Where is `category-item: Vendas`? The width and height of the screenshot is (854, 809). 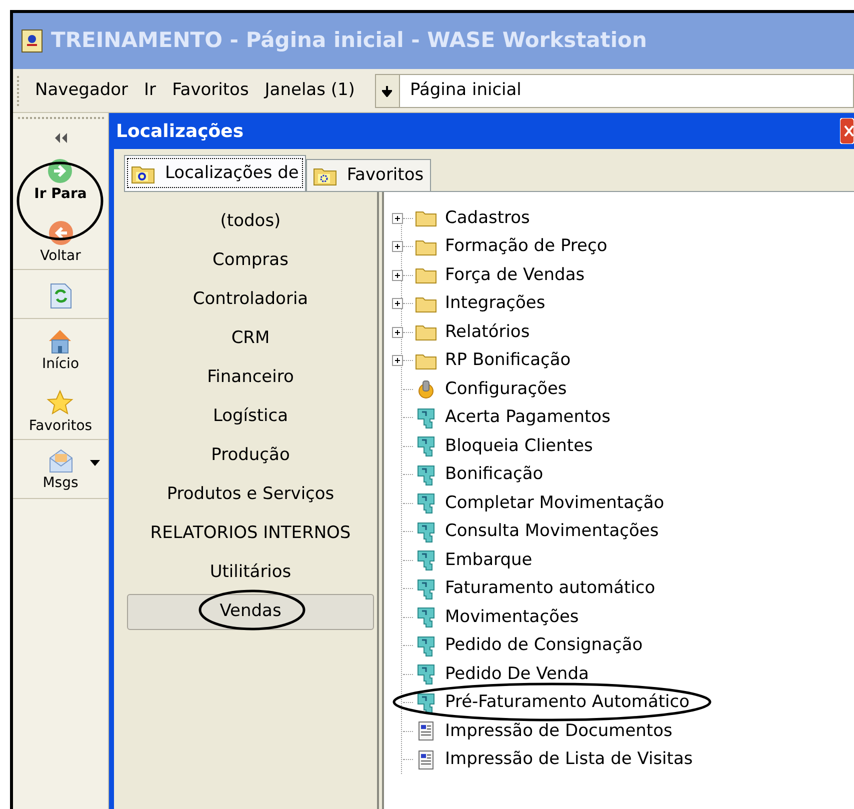 category-item: Vendas is located at coordinates (250, 612).